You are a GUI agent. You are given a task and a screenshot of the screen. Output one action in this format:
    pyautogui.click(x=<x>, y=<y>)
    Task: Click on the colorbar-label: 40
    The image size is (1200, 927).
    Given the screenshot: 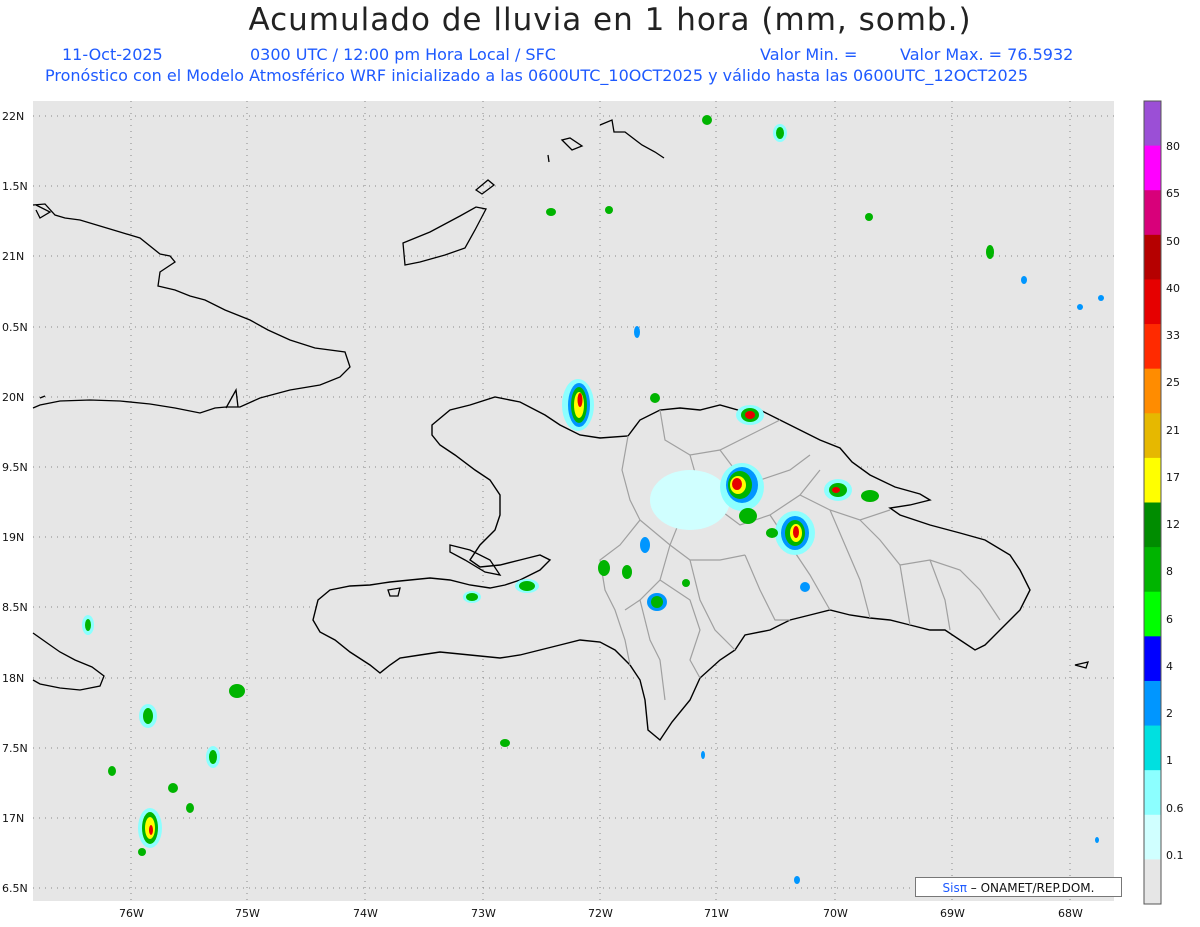 What is the action you would take?
    pyautogui.click(x=1173, y=288)
    